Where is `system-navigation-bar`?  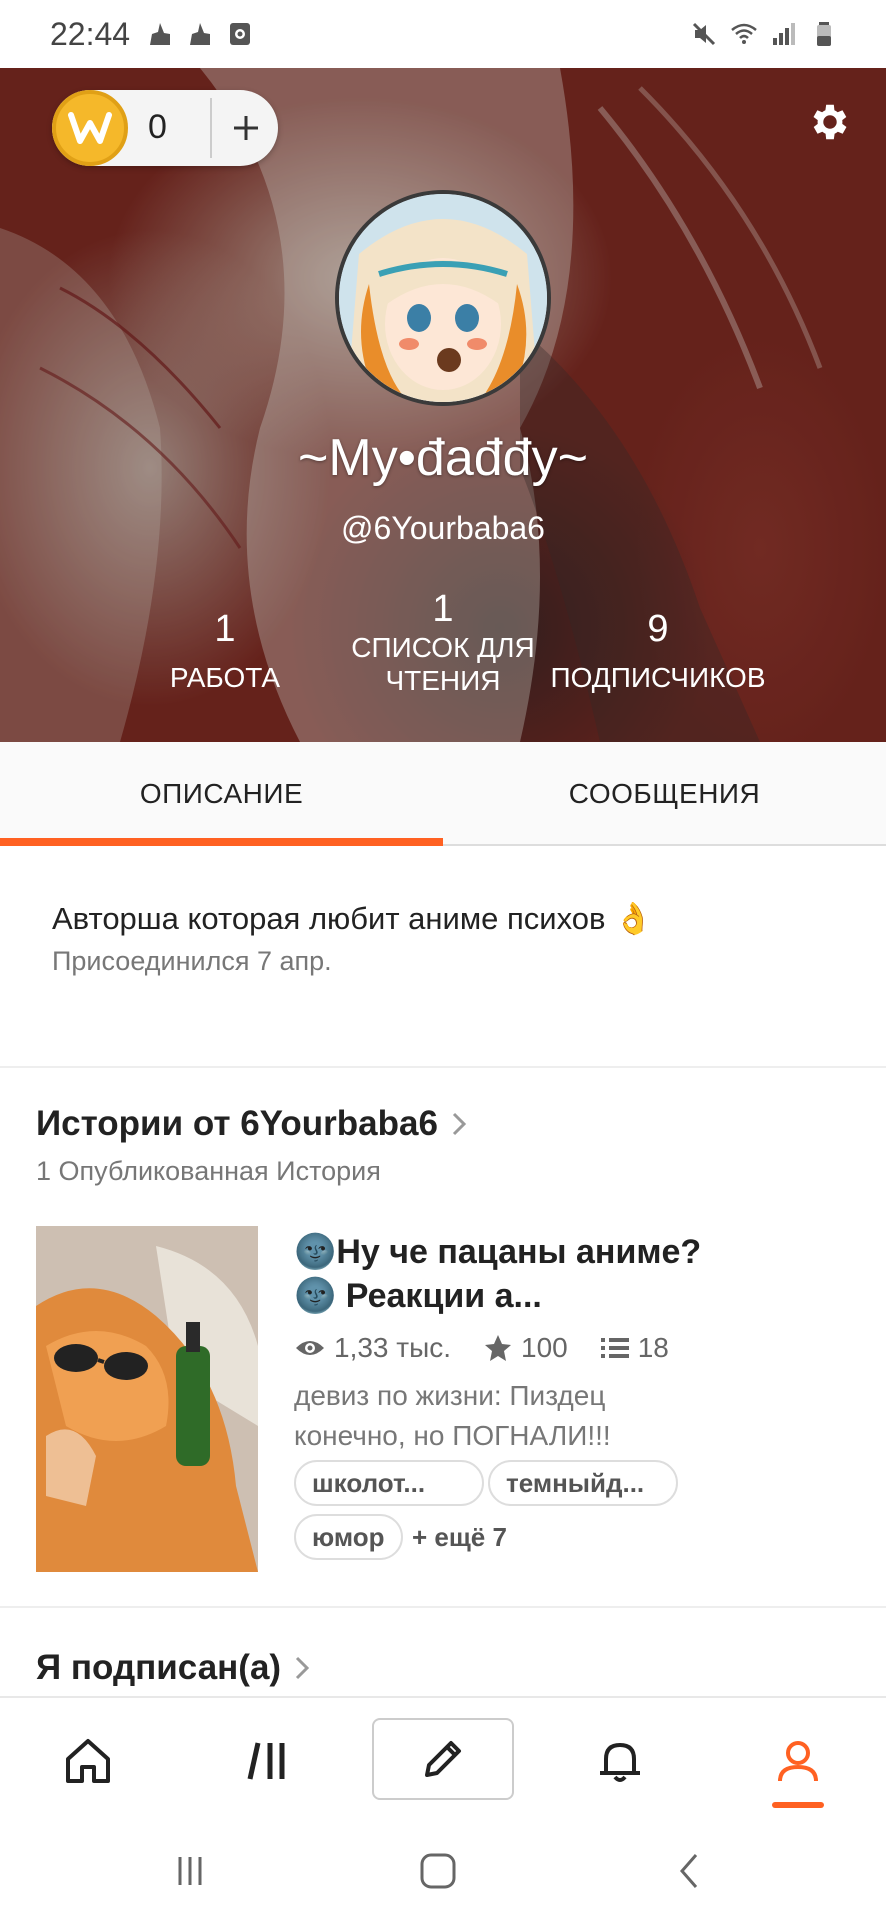
system-navigation-bar is located at coordinates (443, 1871).